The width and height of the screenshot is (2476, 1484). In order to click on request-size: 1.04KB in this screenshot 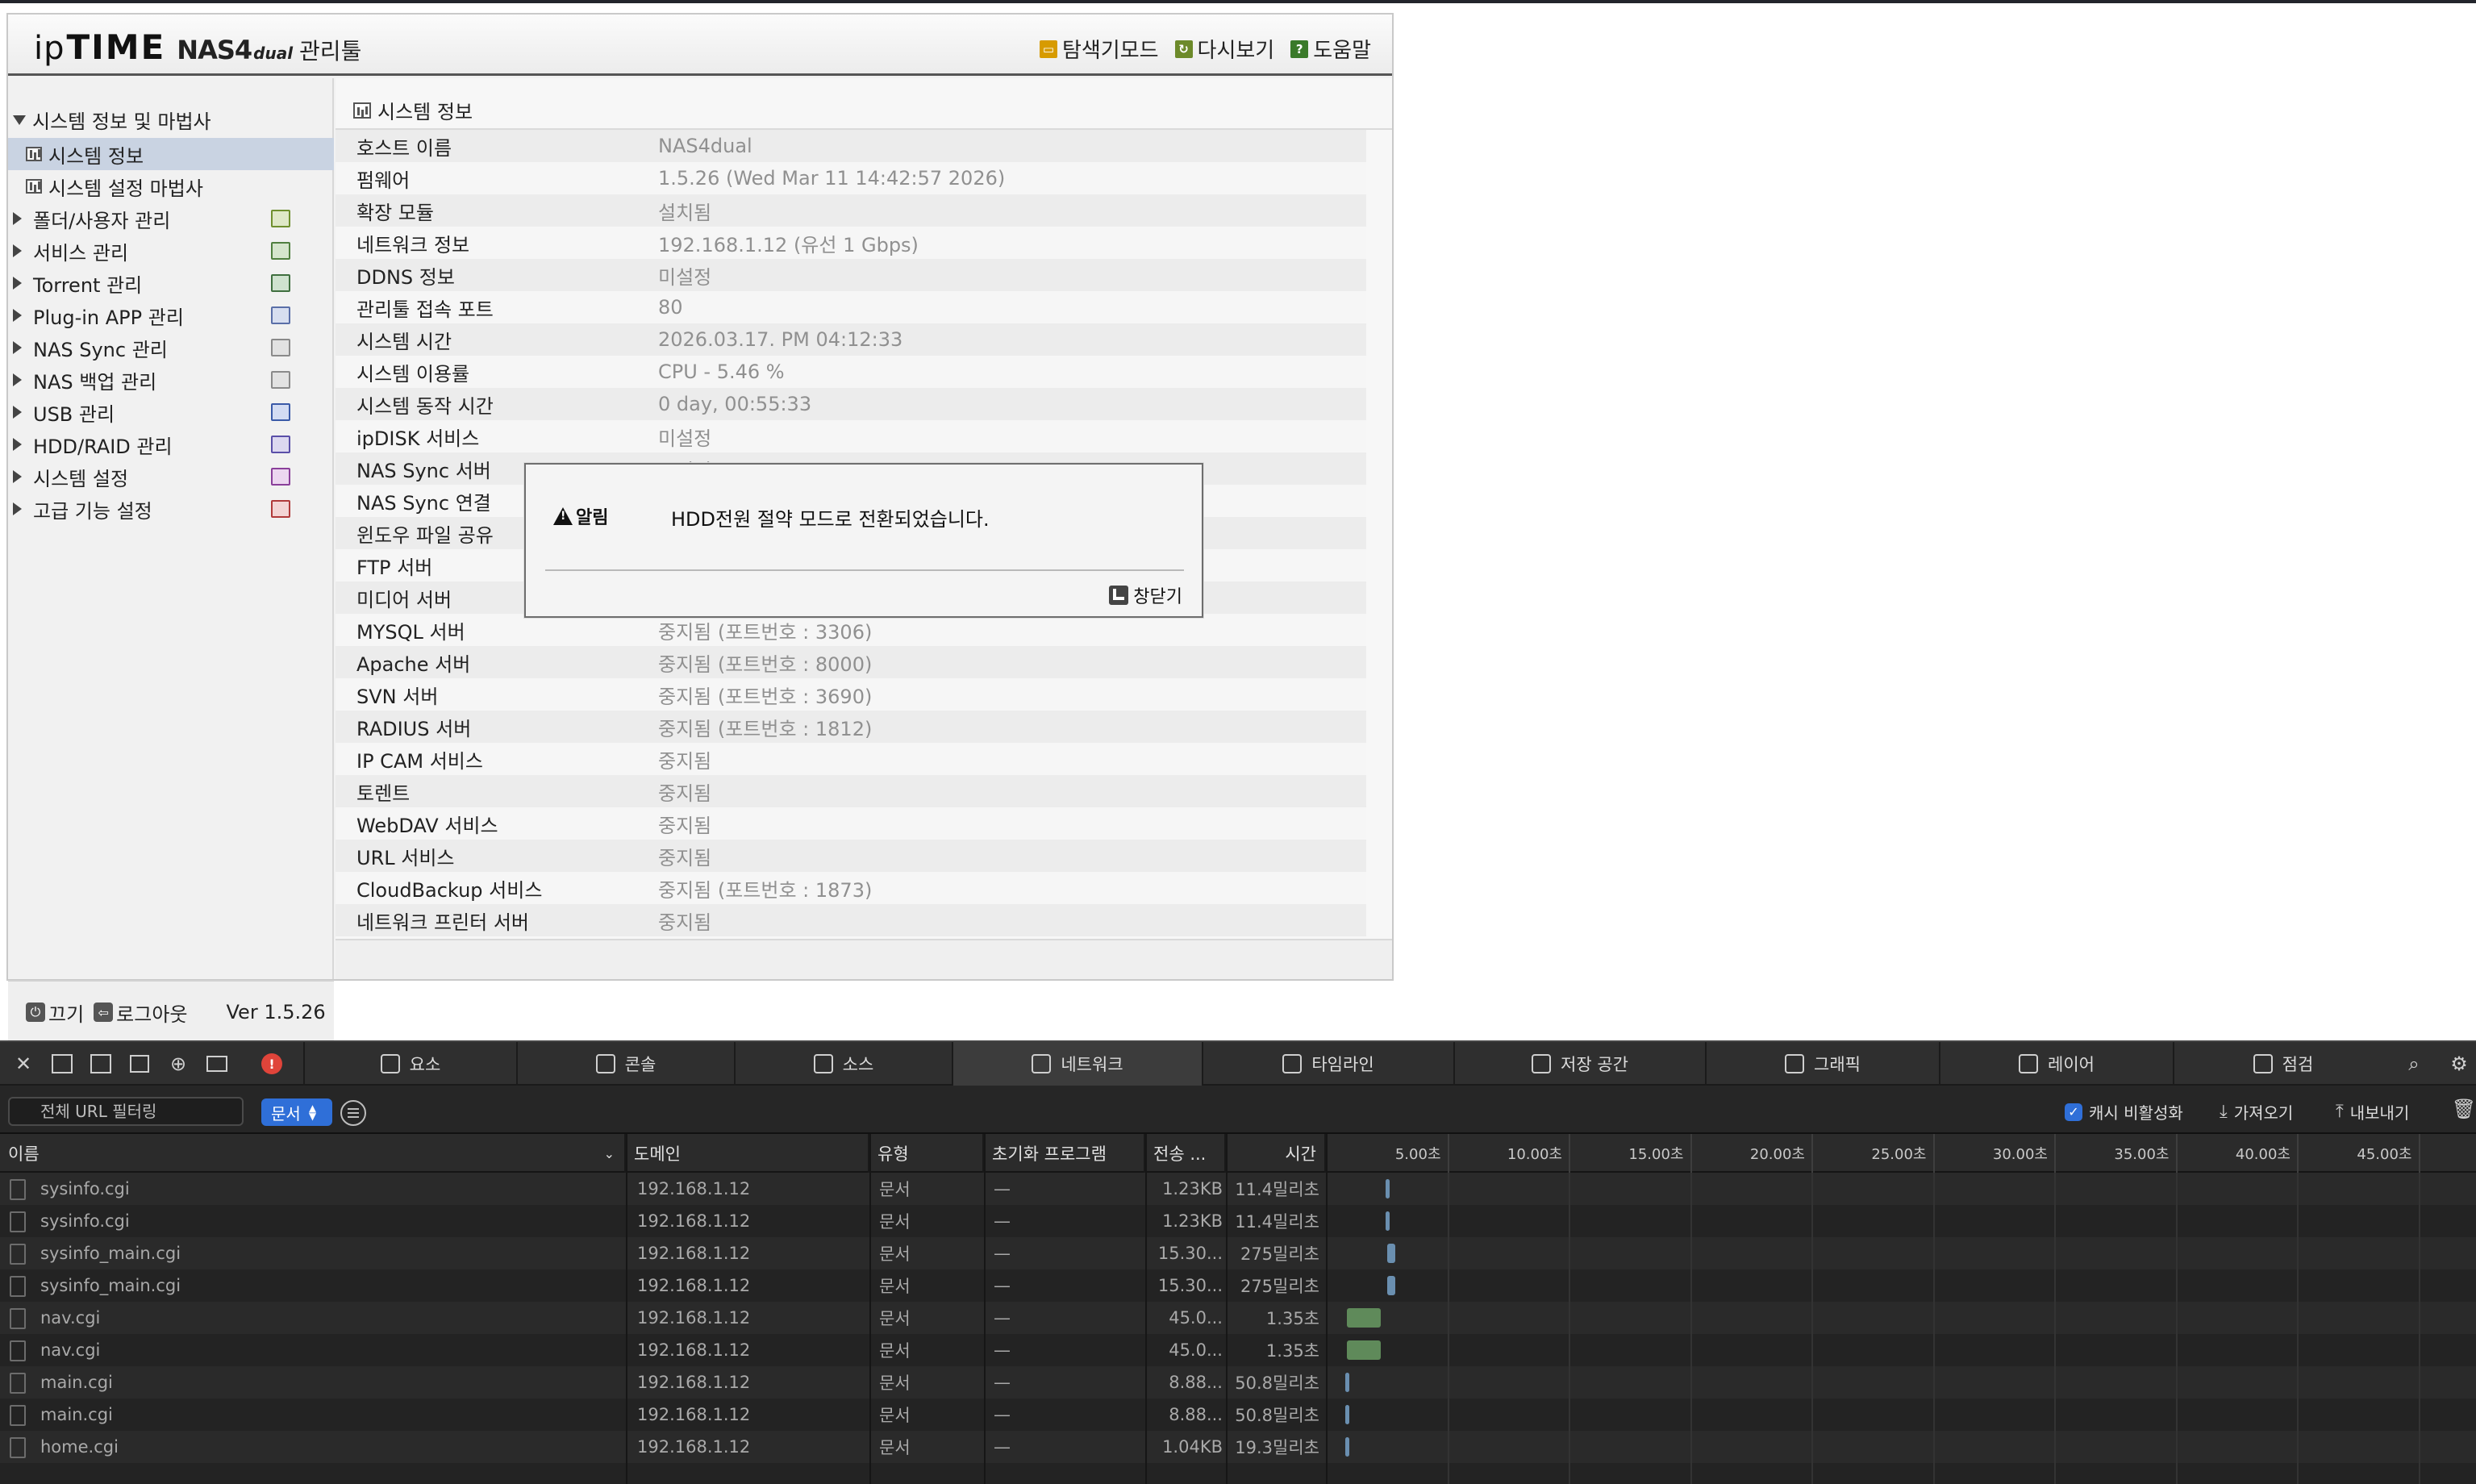, I will do `click(1192, 1447)`.